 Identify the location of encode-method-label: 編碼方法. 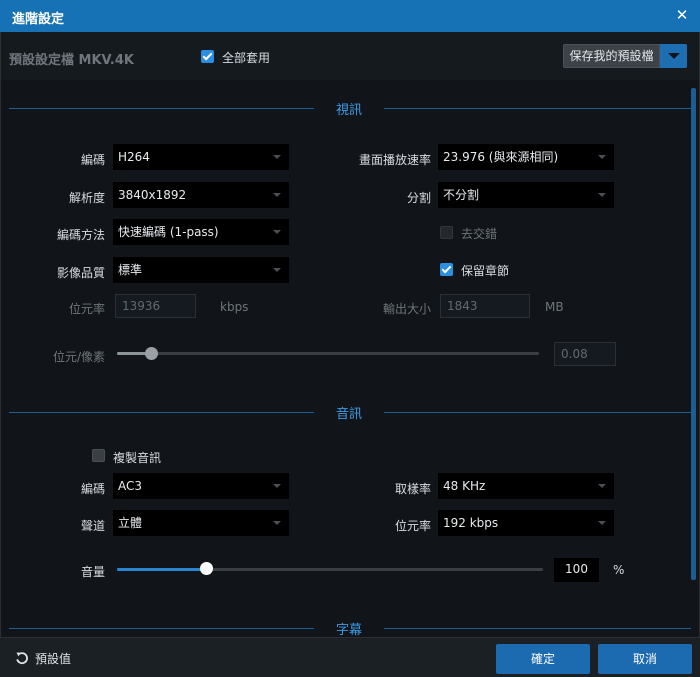
(80, 235).